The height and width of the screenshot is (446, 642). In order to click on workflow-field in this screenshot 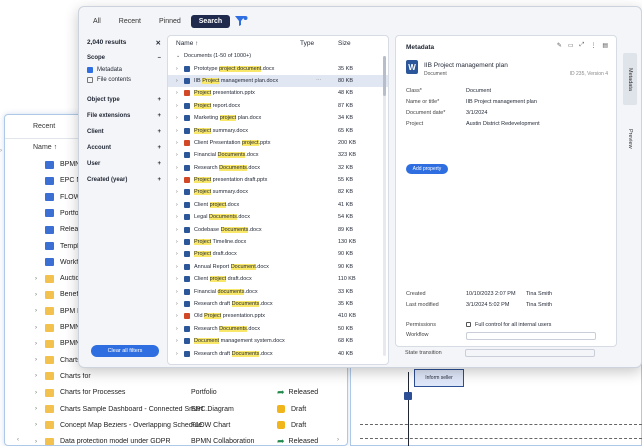, I will do `click(531, 336)`.